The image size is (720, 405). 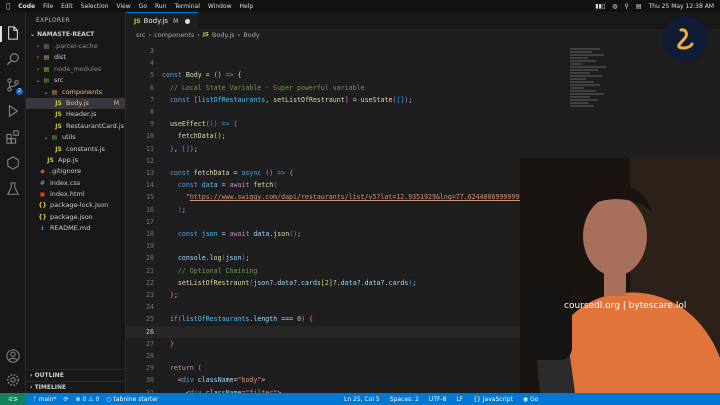 I want to click on tree-label: src, so click(x=59, y=80).